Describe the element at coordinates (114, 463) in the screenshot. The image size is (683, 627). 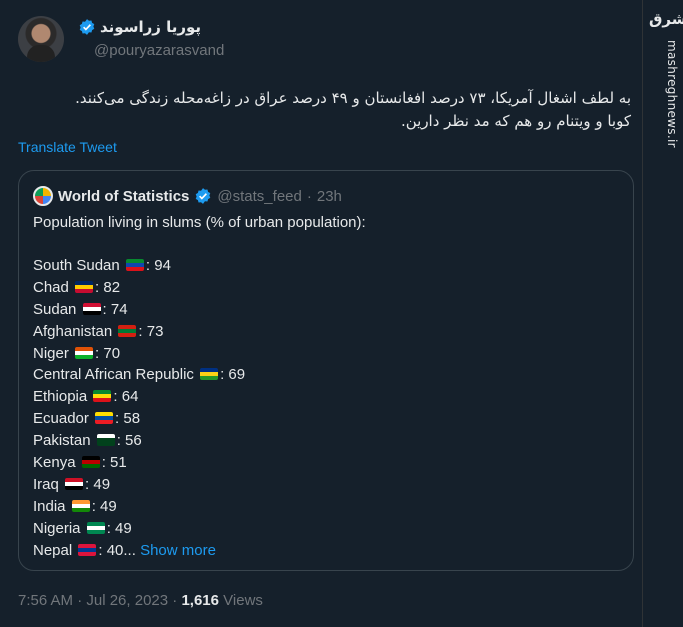
I see `country-value: : 51` at that location.